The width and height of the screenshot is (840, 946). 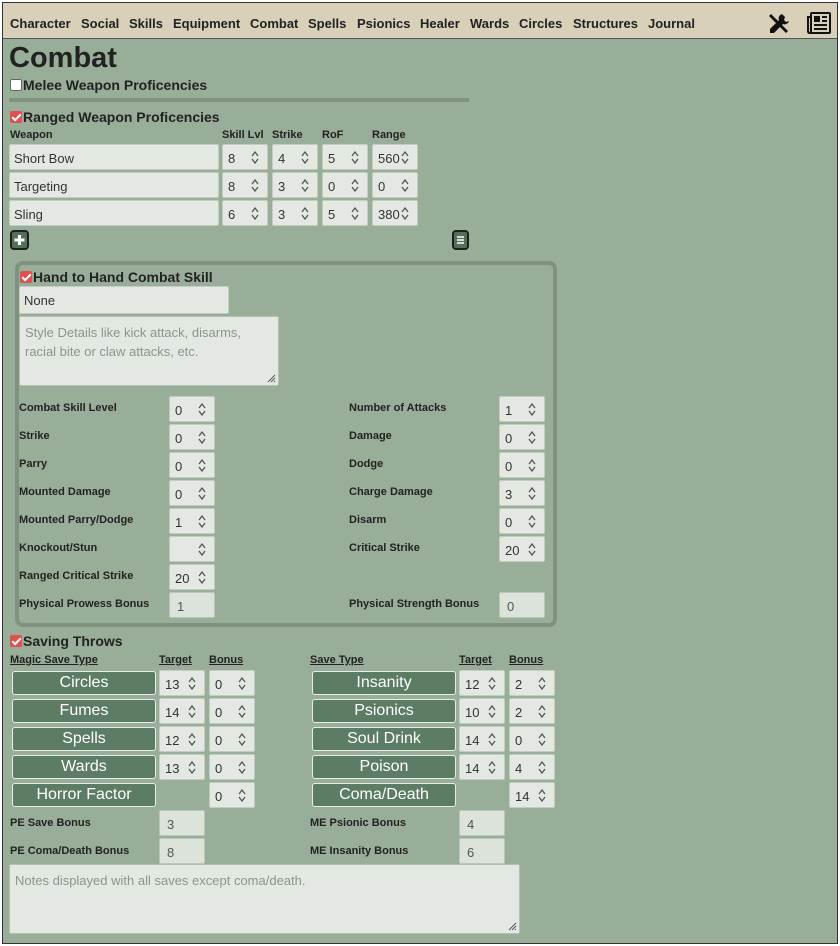 What do you see at coordinates (192, 437) in the screenshot?
I see `strike-stepper: 0` at bounding box center [192, 437].